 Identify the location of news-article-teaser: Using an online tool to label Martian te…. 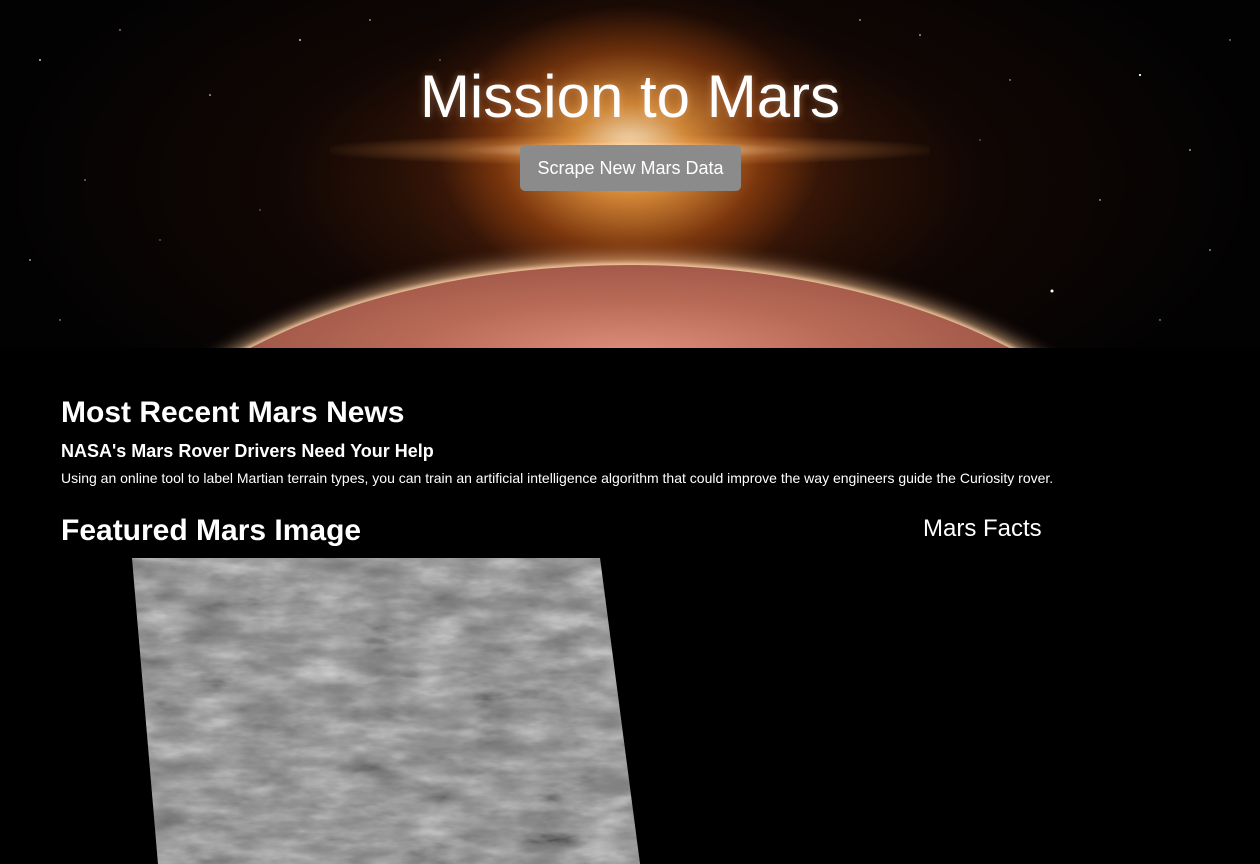
(557, 478).